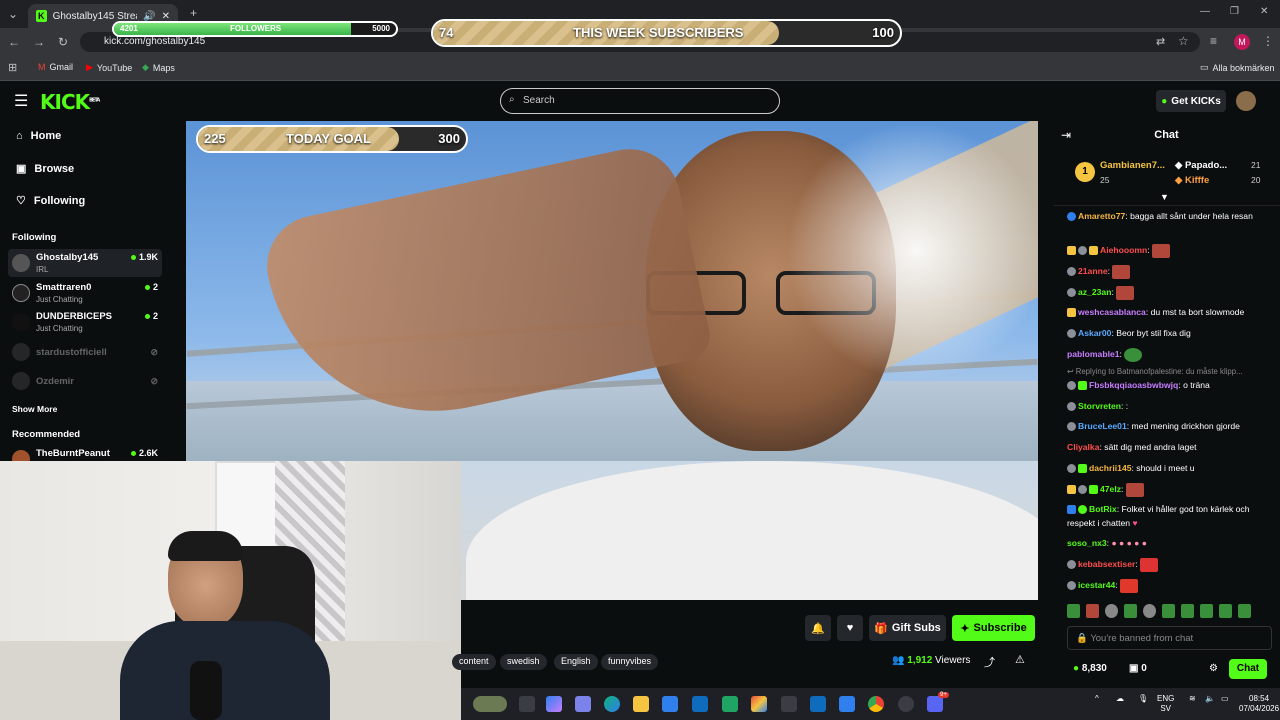 This screenshot has width=1280, height=720. What do you see at coordinates (1020, 659) in the screenshot?
I see `report-icon: ⚠` at bounding box center [1020, 659].